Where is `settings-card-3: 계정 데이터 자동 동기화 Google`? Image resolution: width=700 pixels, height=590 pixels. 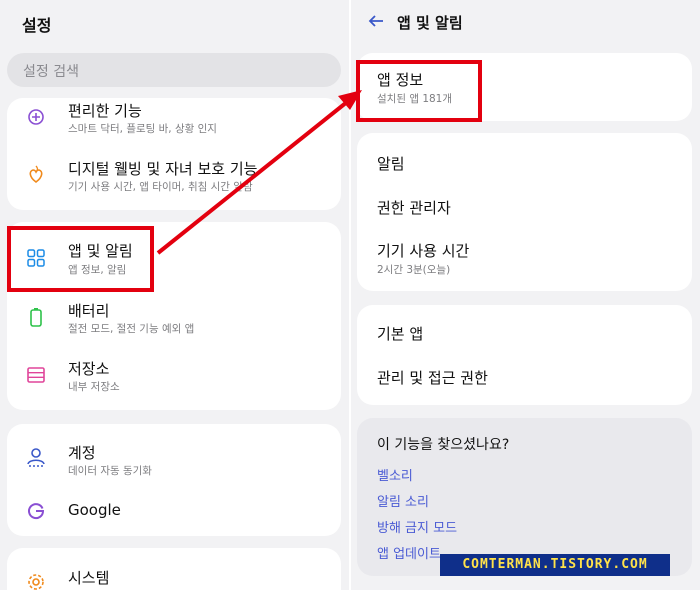
settings-card-3: 계정 데이터 자동 동기화 Google is located at coordinates (174, 480).